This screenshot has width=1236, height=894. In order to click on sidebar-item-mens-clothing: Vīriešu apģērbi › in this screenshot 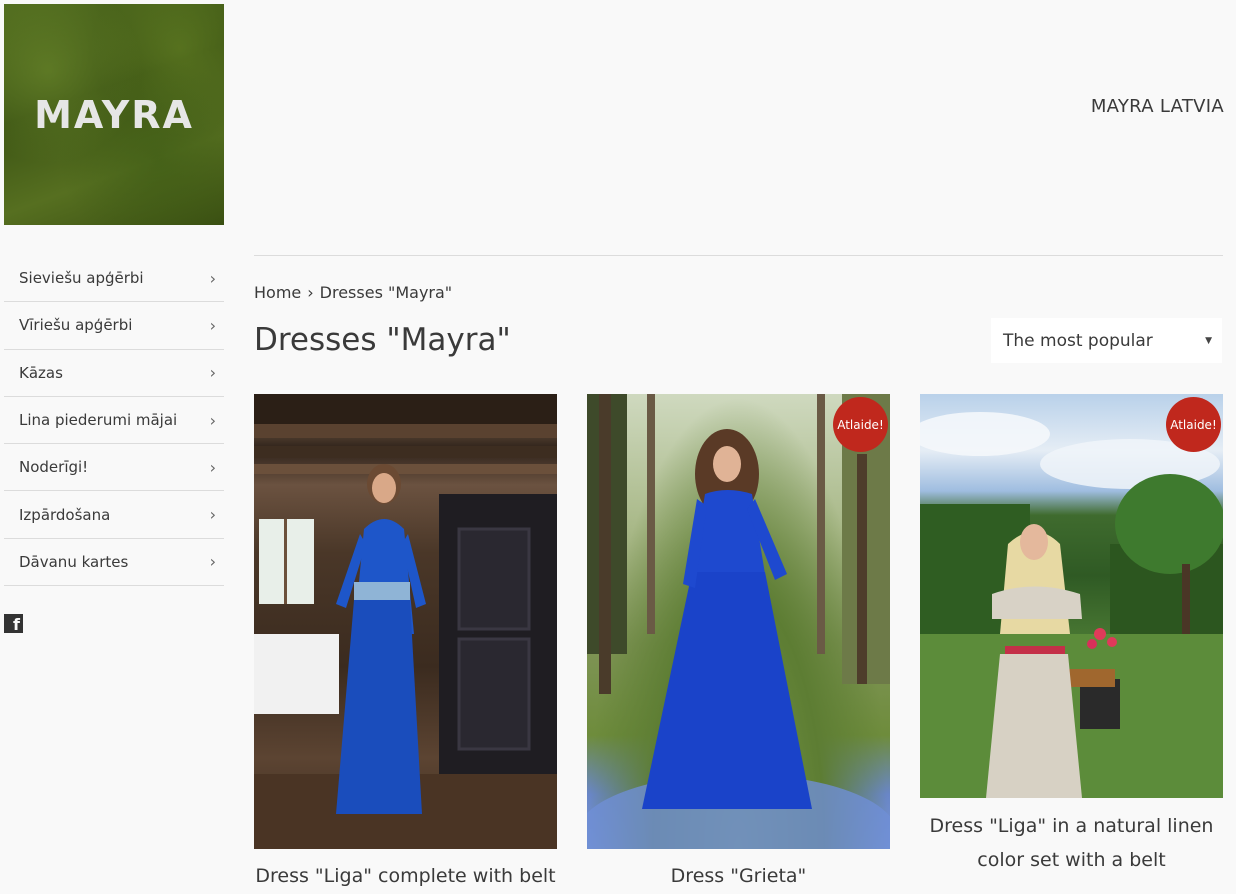, I will do `click(114, 326)`.